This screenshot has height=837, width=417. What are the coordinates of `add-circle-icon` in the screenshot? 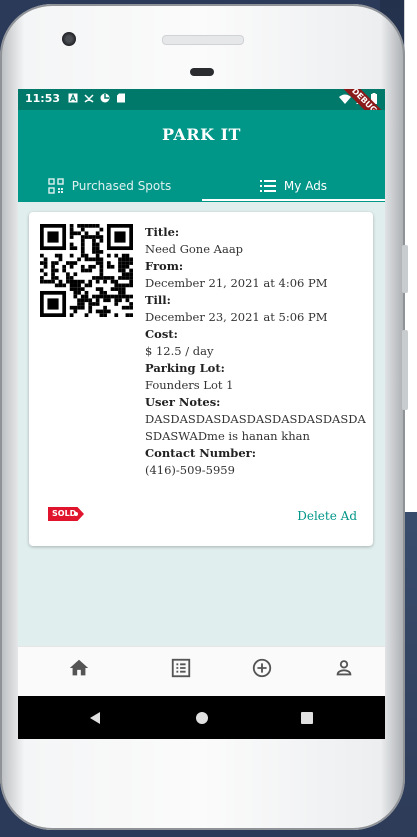 It's located at (262, 668).